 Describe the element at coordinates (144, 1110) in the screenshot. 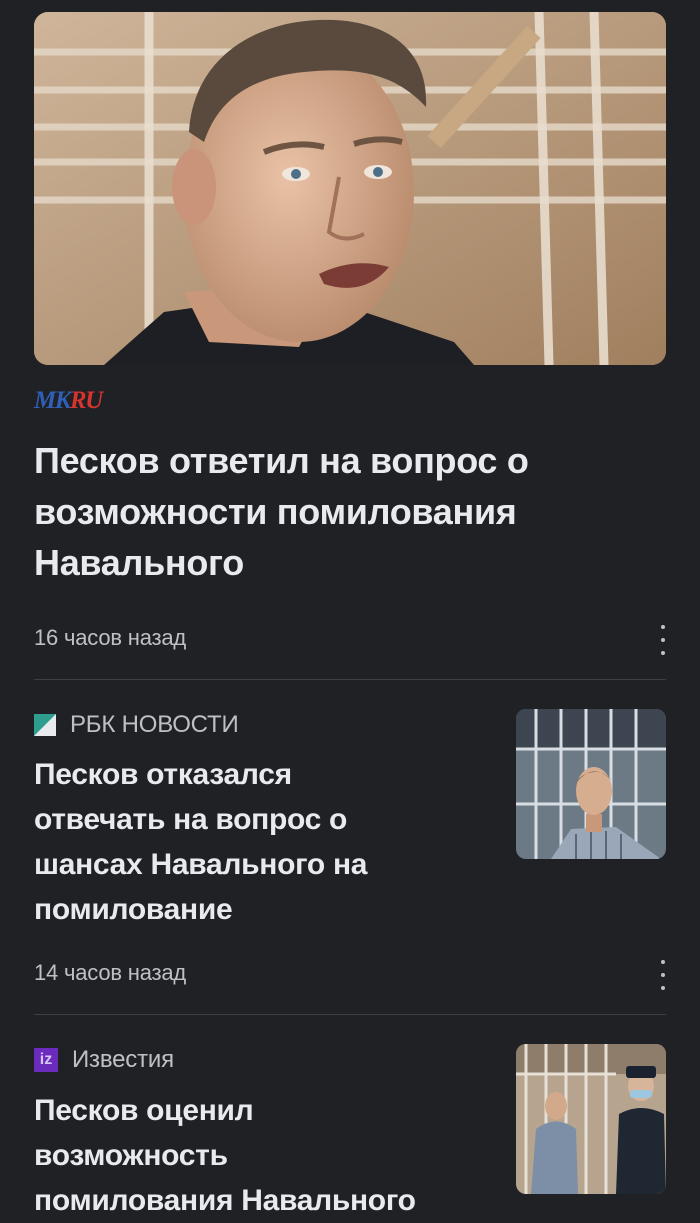

I see `headline-line: Песков оценил` at that location.